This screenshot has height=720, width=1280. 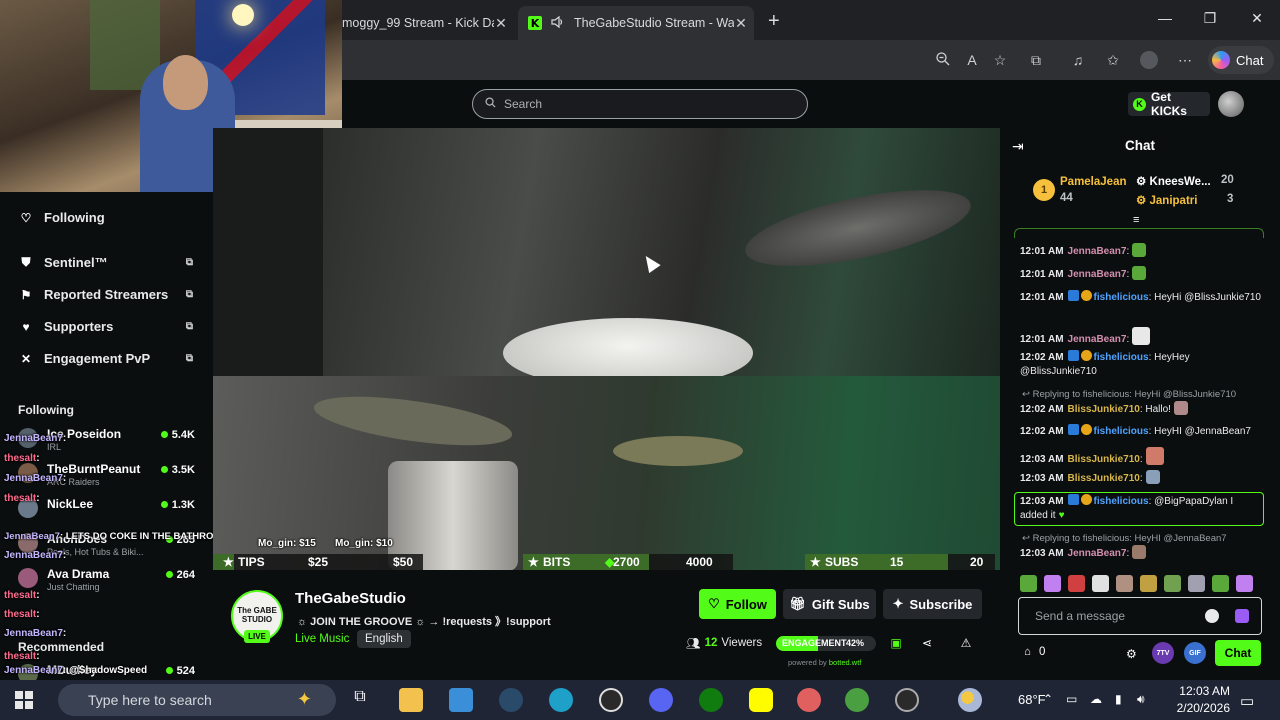 What do you see at coordinates (1131, 654) in the screenshot?
I see `chat-settings-gear-icon: ⚙` at bounding box center [1131, 654].